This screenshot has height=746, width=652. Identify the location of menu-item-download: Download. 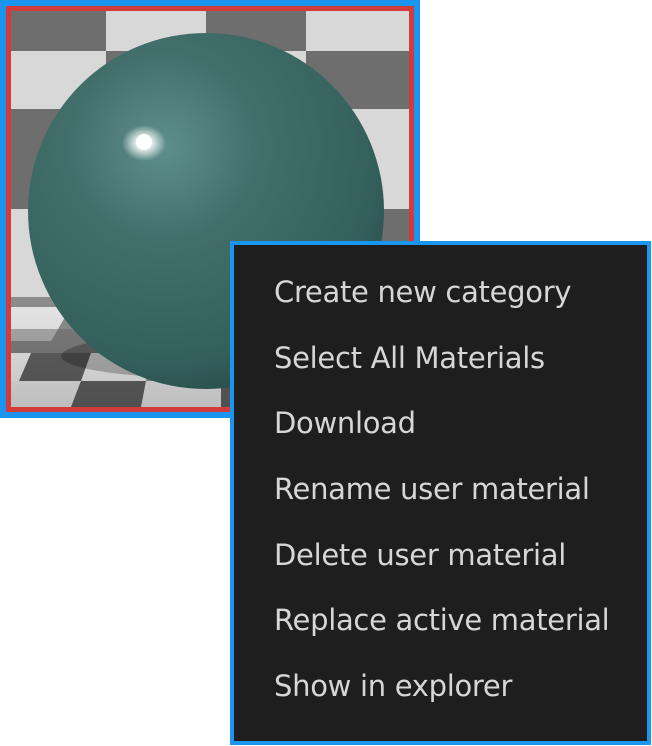
(440, 441).